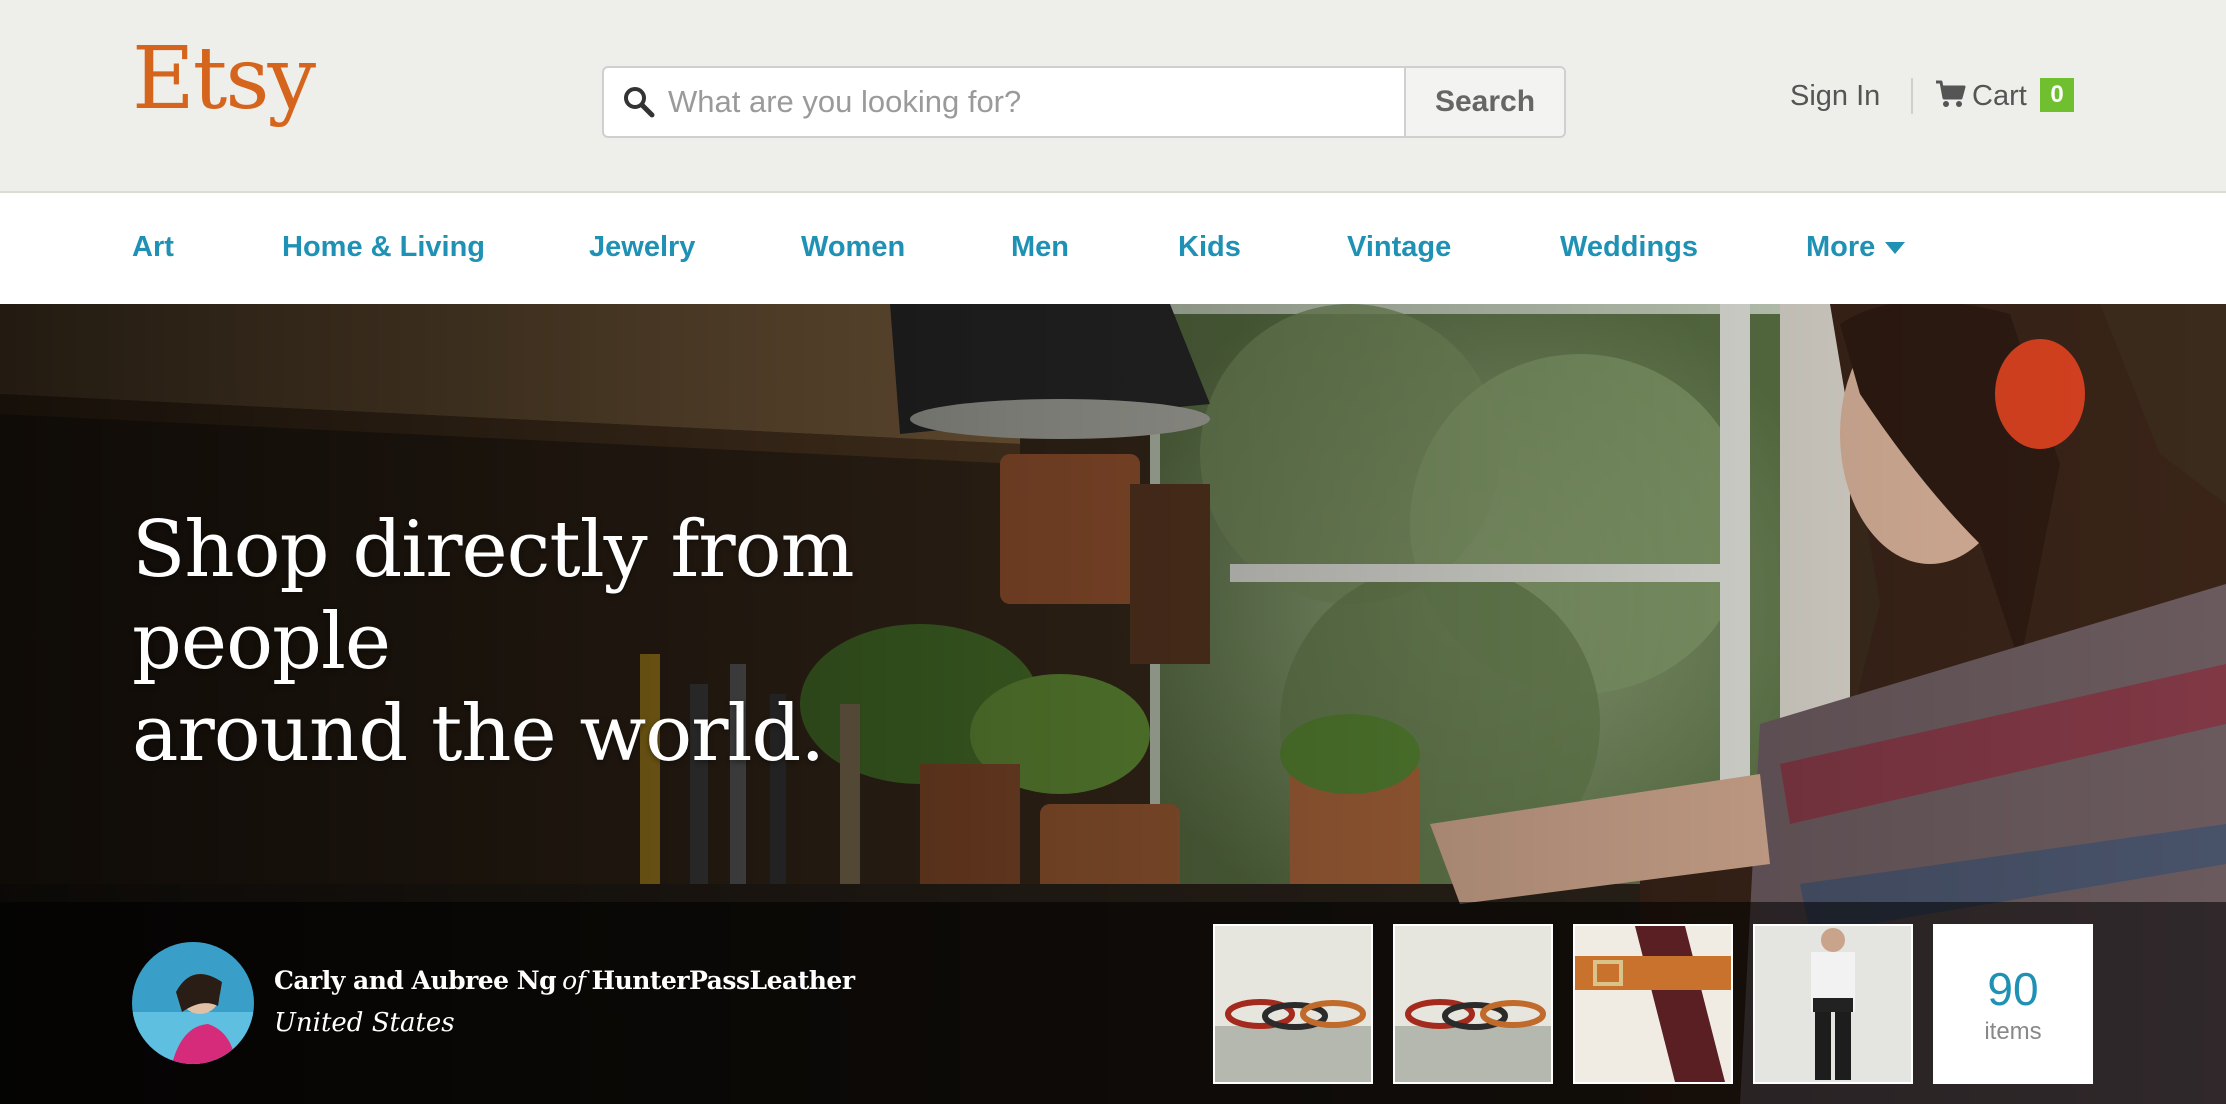 Image resolution: width=2226 pixels, height=1104 pixels. What do you see at coordinates (853, 247) in the screenshot?
I see `nav-item-women: Women` at bounding box center [853, 247].